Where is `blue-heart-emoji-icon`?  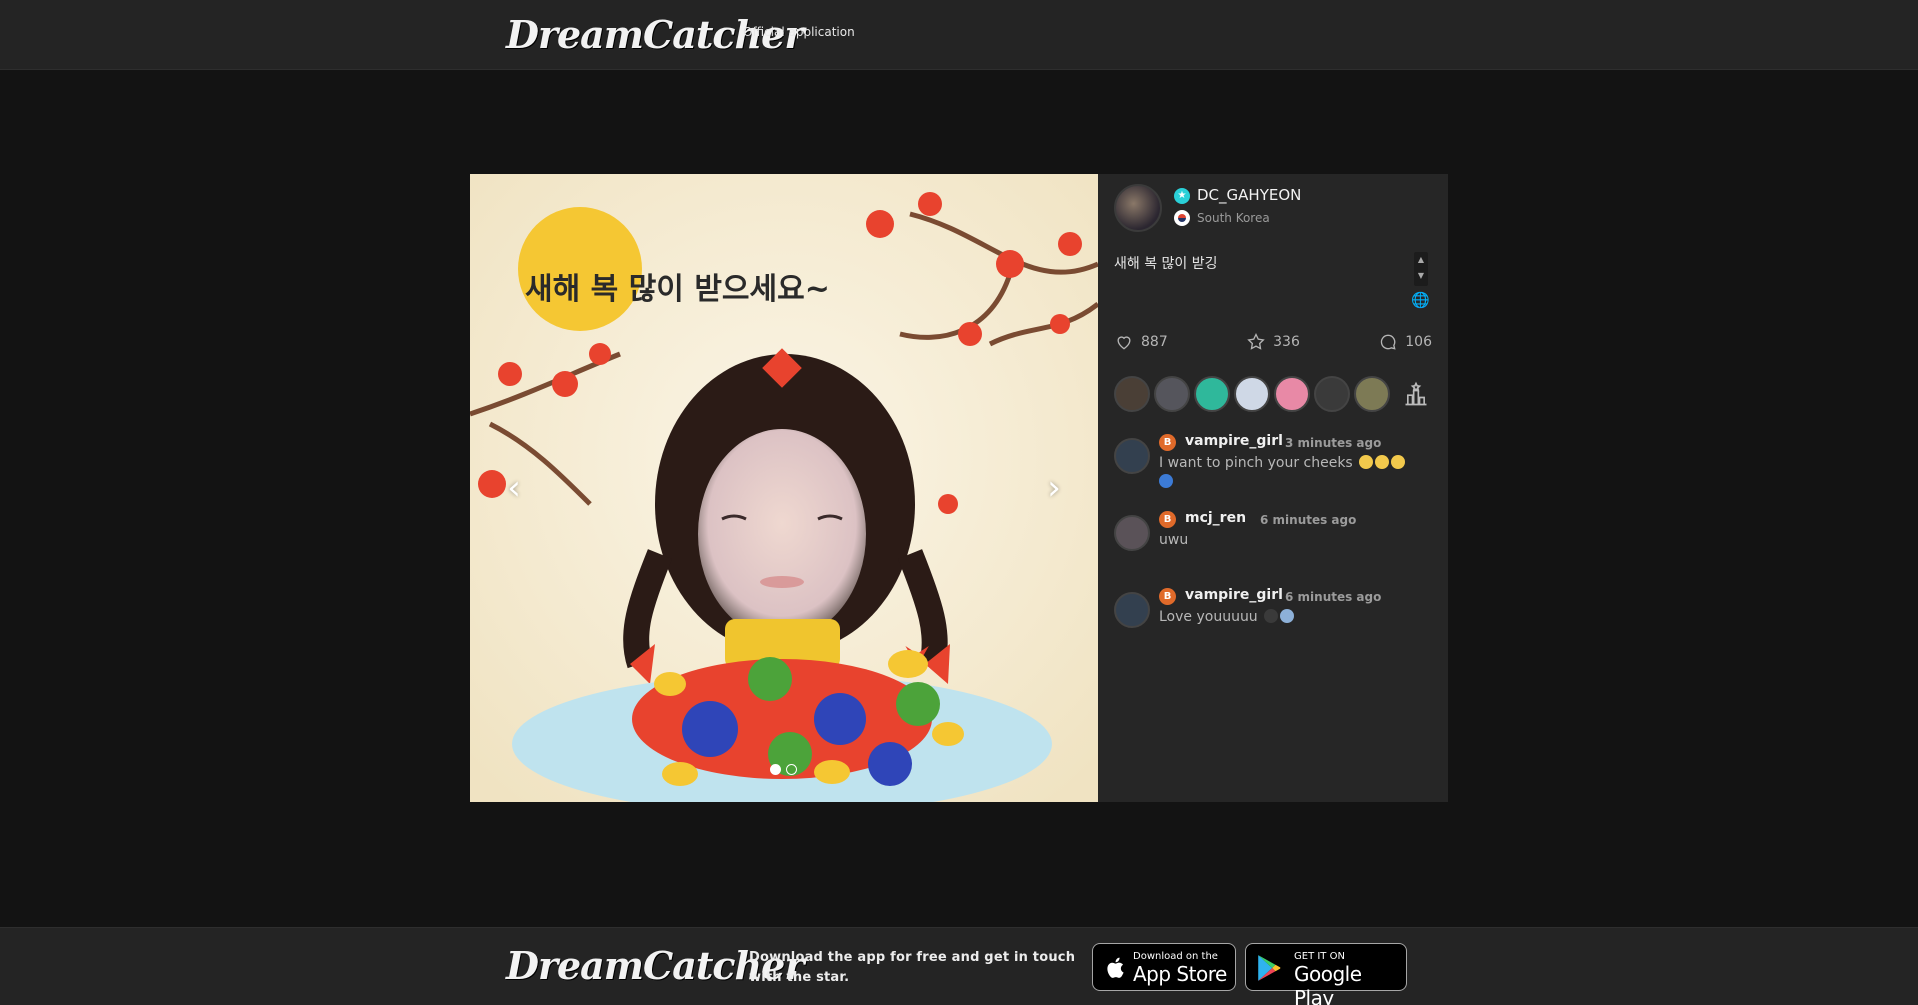
blue-heart-emoji-icon is located at coordinates (1166, 481).